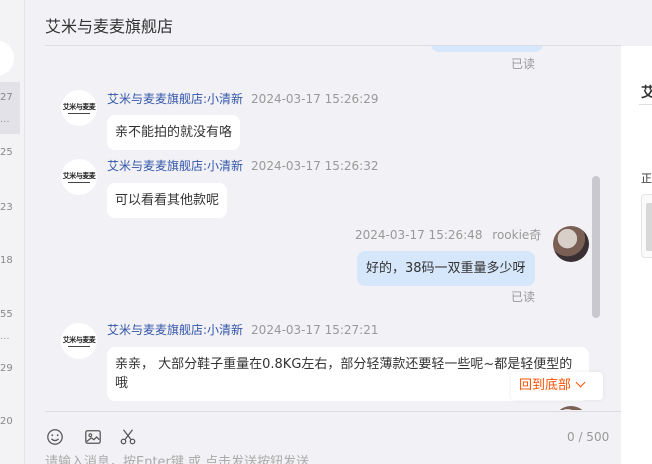  What do you see at coordinates (6, 152) in the screenshot?
I see `conversation-time: 25` at bounding box center [6, 152].